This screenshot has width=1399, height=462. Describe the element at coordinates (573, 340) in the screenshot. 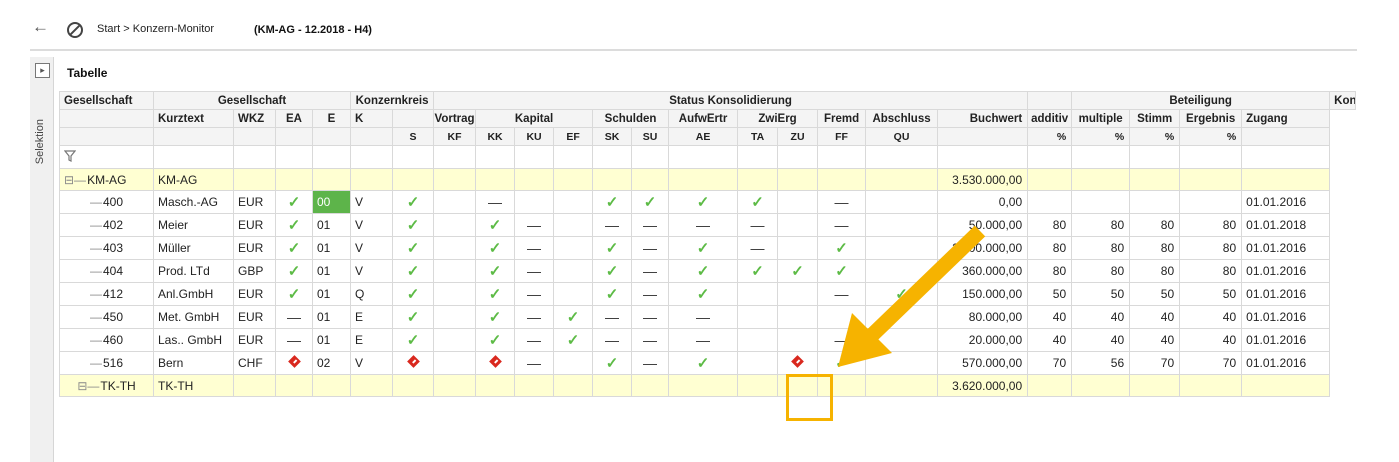

I see `status-ef: ✓` at that location.